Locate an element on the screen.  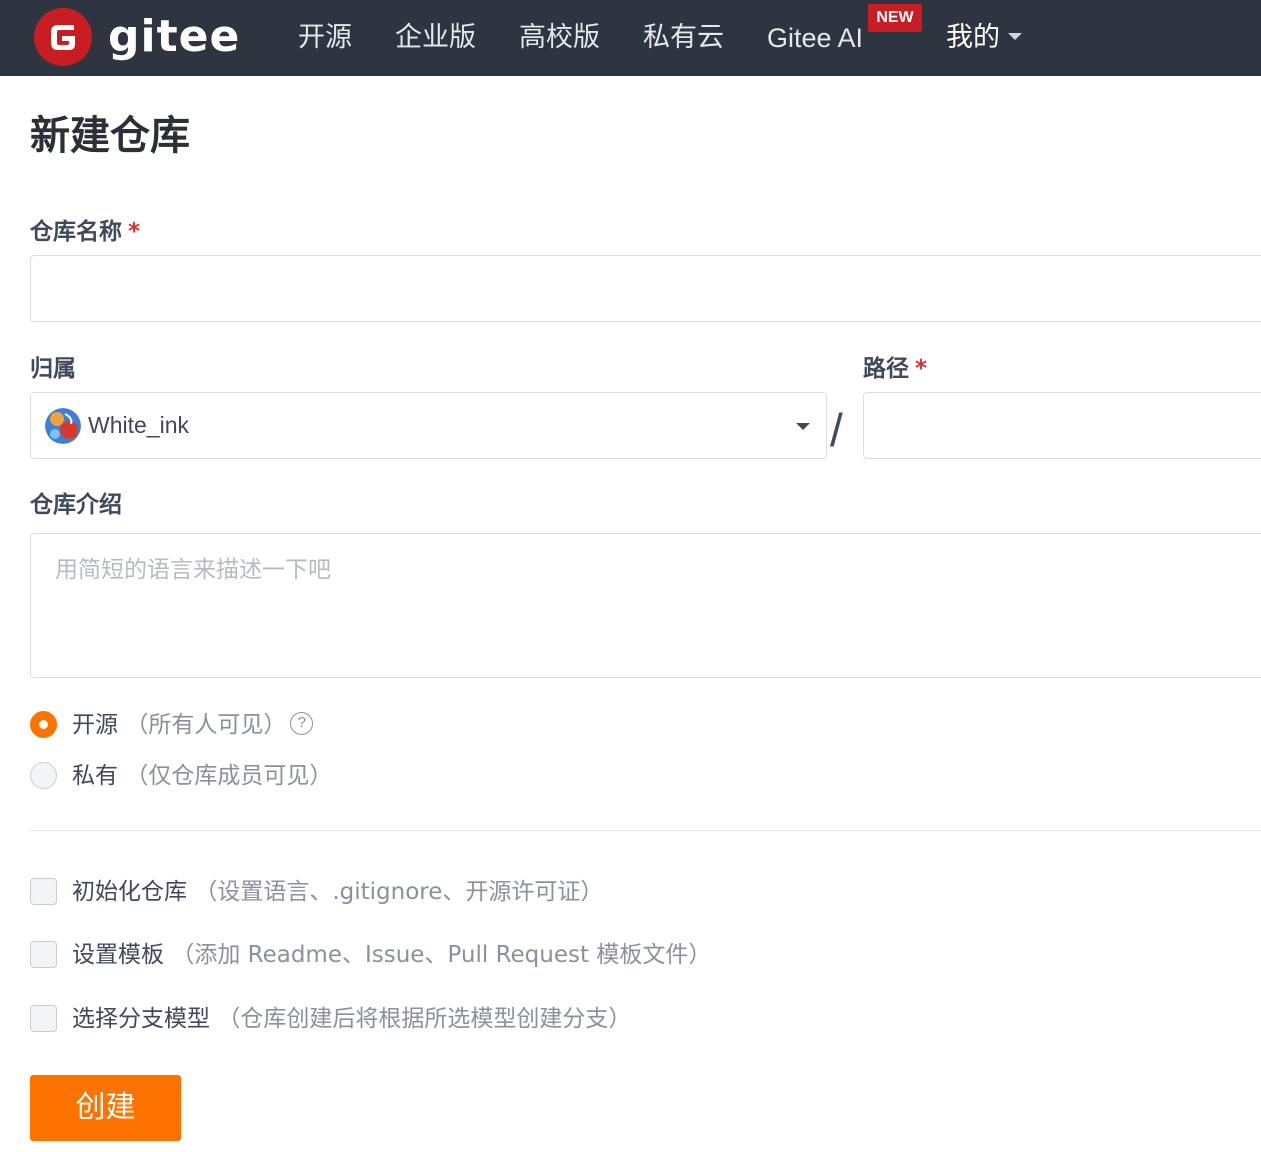
path-label-text: 路径 is located at coordinates (886, 369).